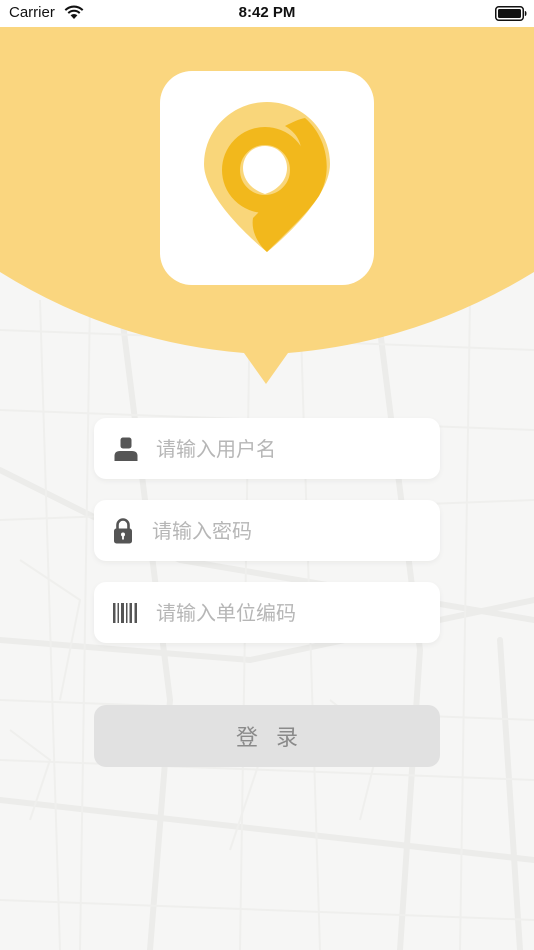  I want to click on username-input, so click(291, 448).